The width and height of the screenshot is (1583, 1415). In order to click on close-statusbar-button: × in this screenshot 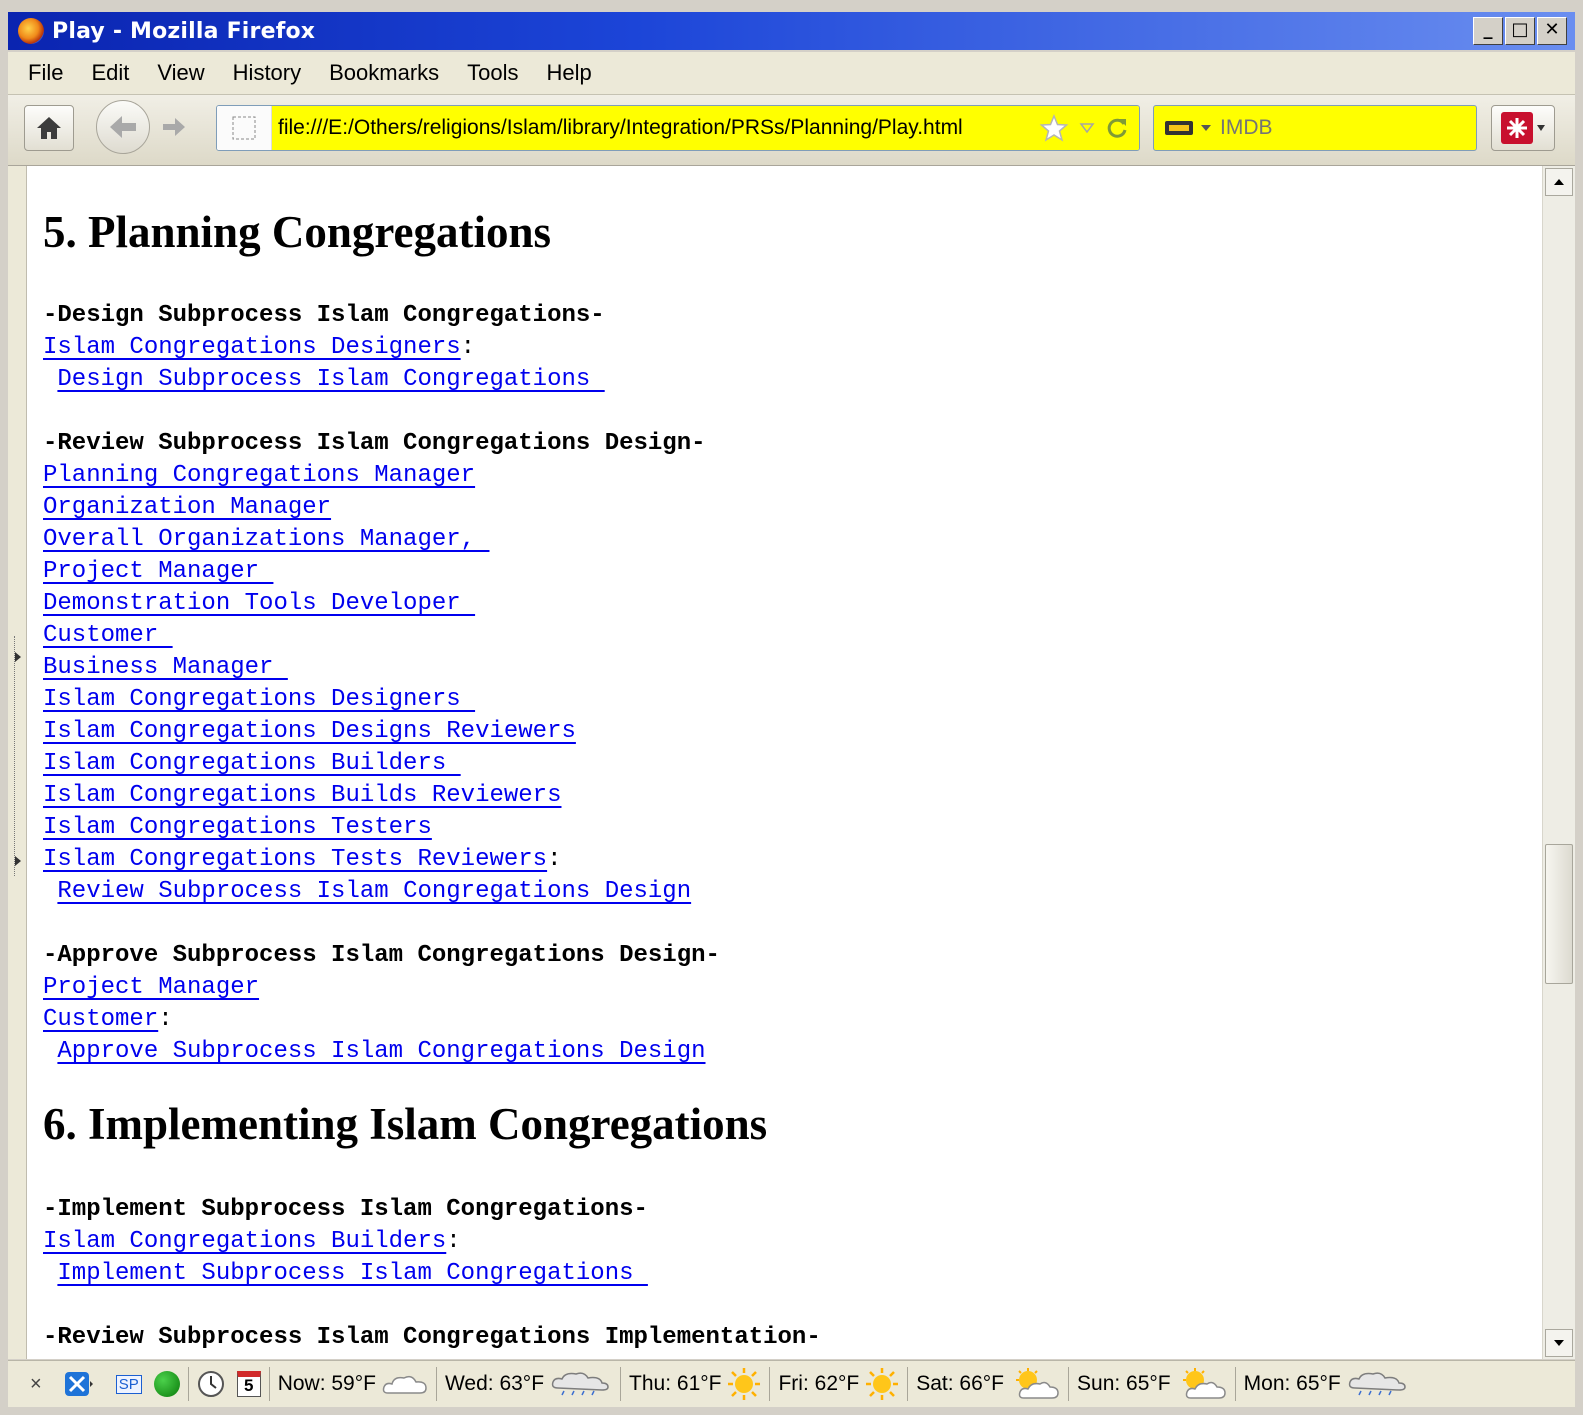, I will do `click(33, 1384)`.